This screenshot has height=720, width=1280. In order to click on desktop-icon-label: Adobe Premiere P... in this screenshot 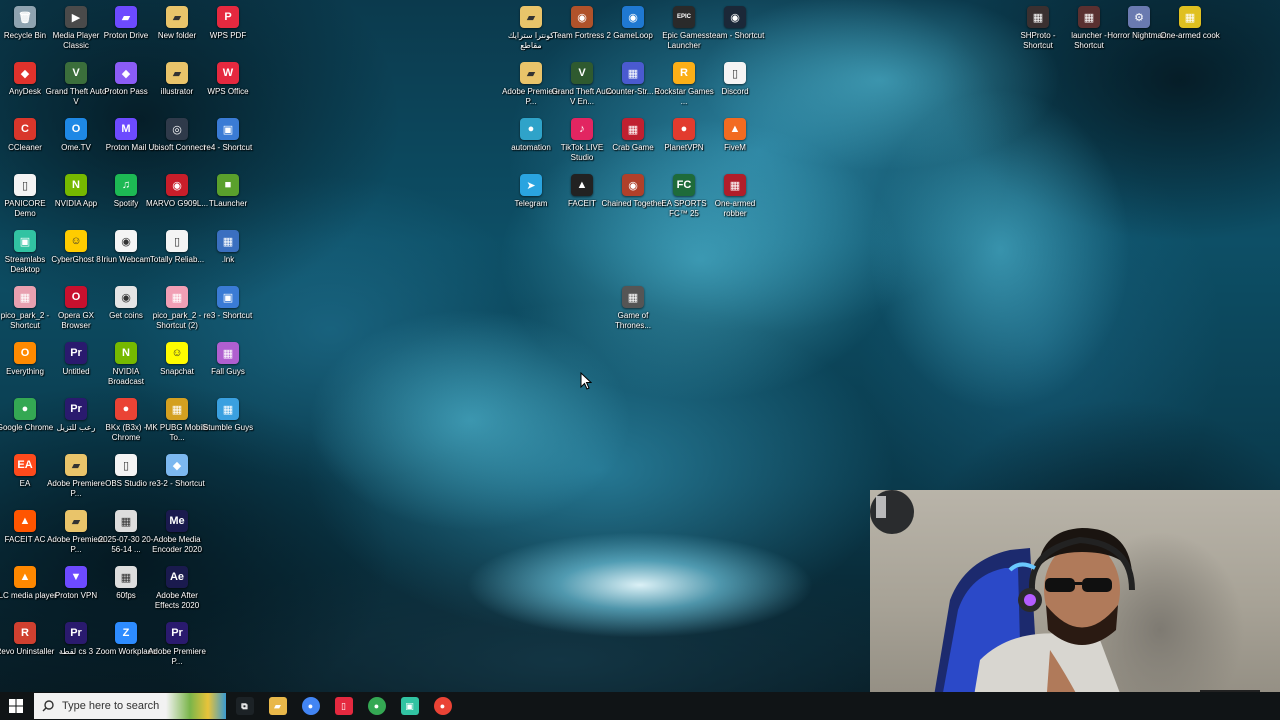, I will do `click(177, 656)`.